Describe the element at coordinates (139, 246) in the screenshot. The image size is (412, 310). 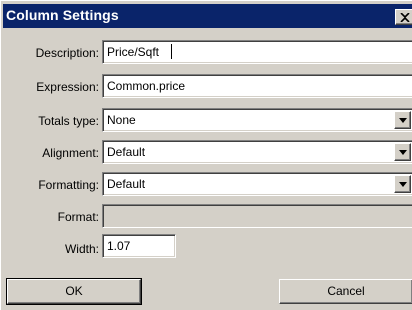
I see `width-input: 1.07` at that location.